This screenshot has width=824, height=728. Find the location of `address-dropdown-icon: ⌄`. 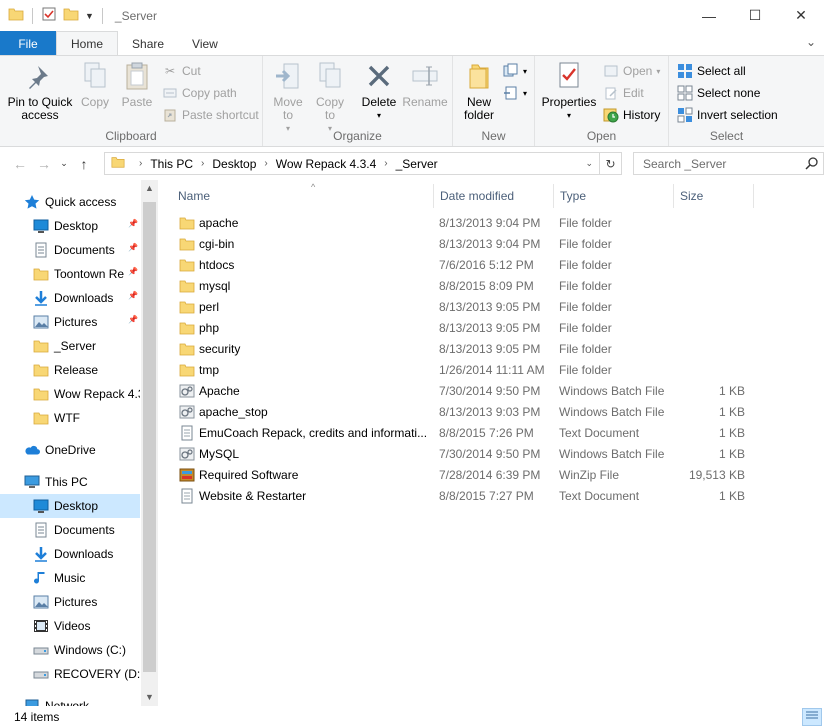

address-dropdown-icon: ⌄ is located at coordinates (589, 163).